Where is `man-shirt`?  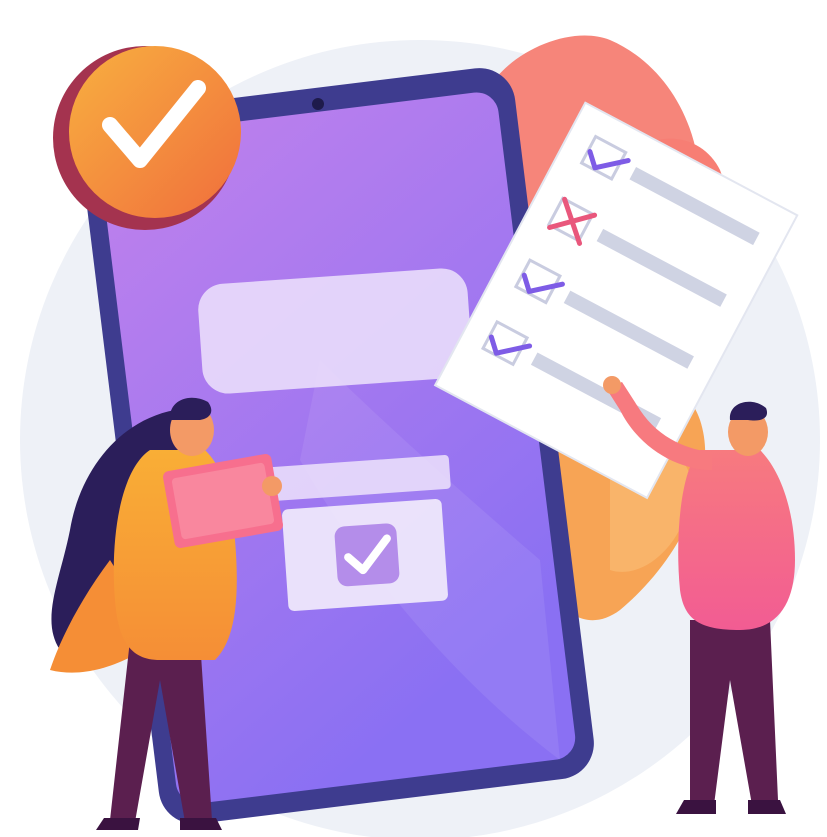 man-shirt is located at coordinates (736, 540).